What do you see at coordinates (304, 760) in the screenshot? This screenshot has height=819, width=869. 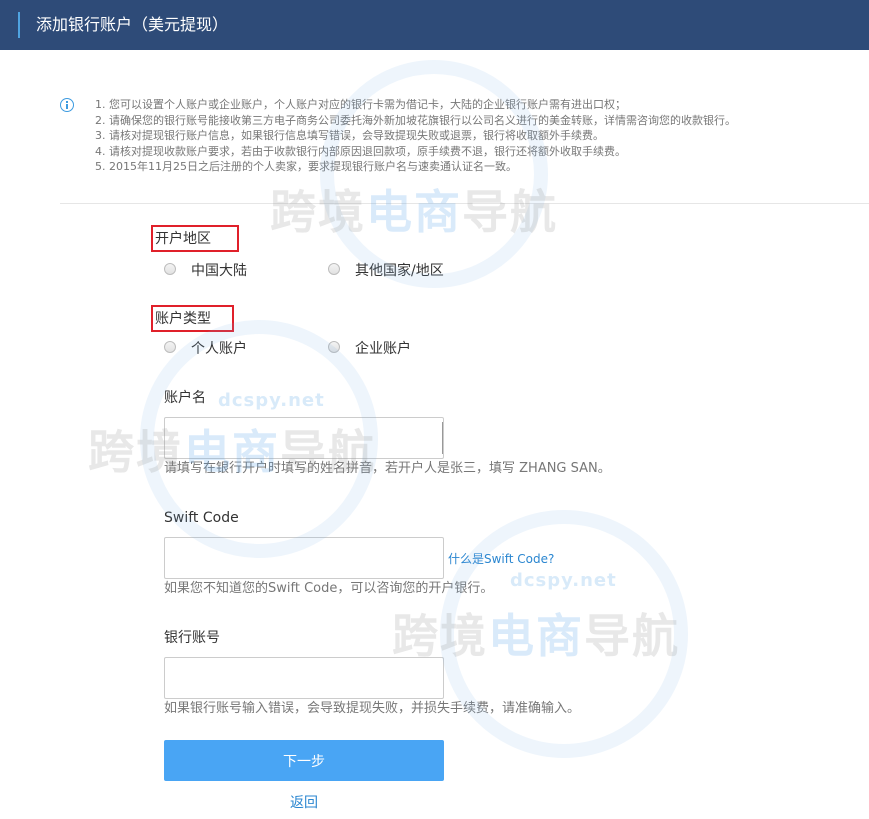 I see `next-step-button: 下一步` at bounding box center [304, 760].